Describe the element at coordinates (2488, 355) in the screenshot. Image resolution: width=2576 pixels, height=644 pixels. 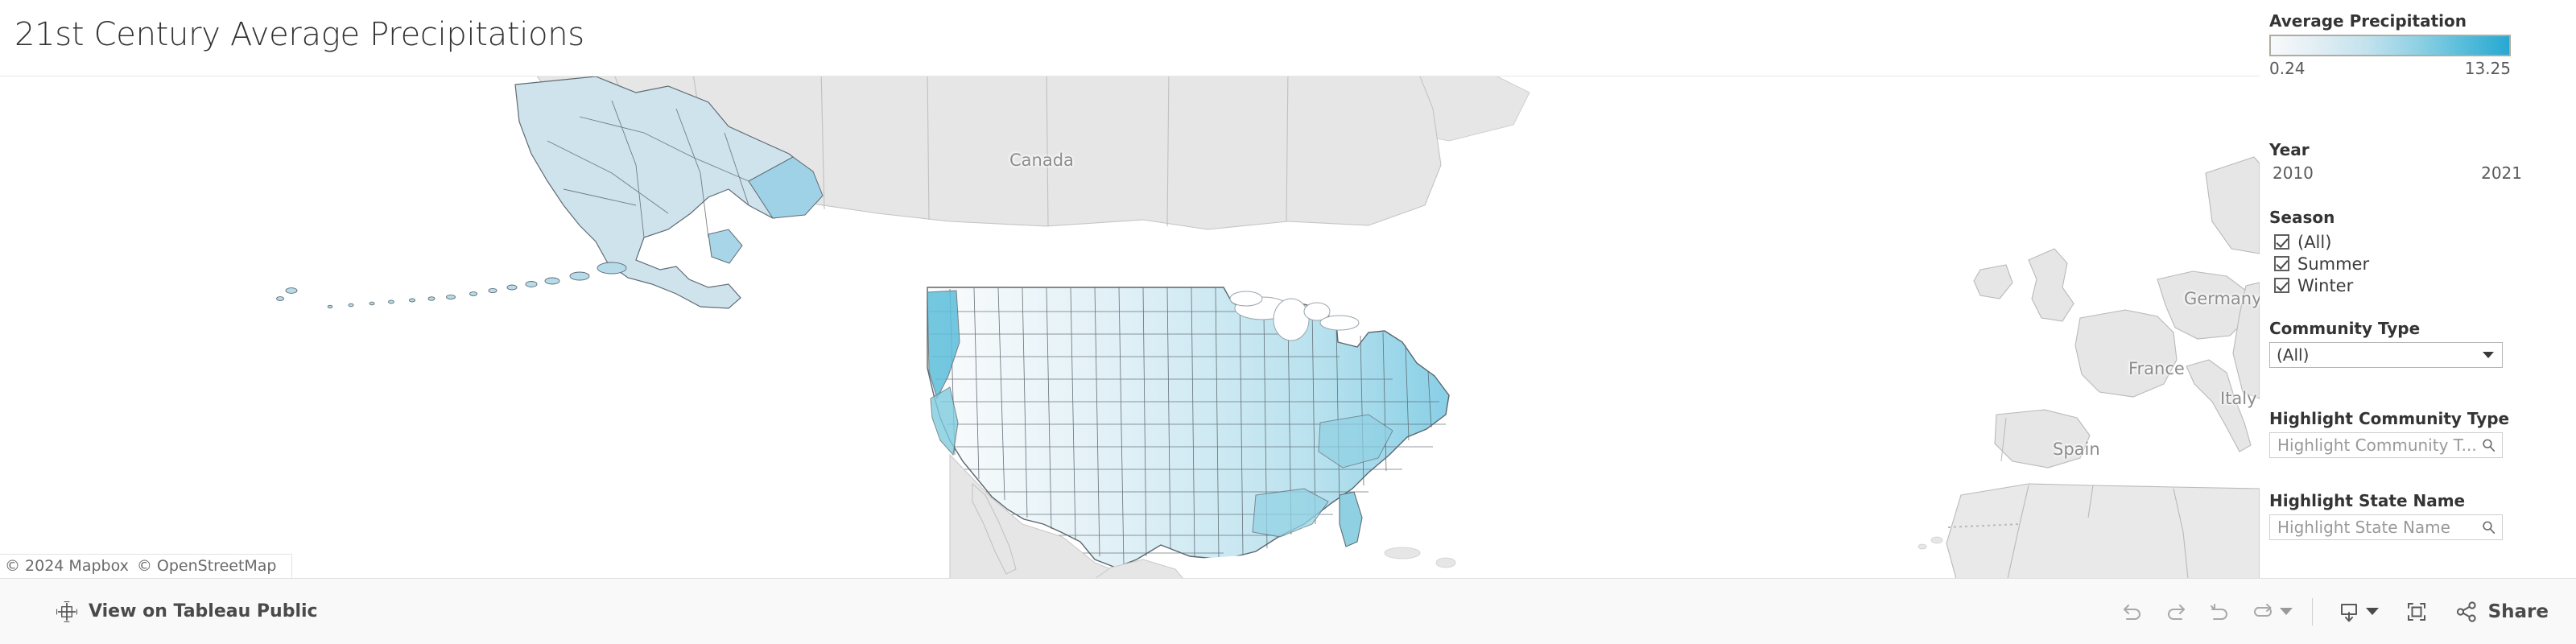
I see `chevron-down-icon` at that location.